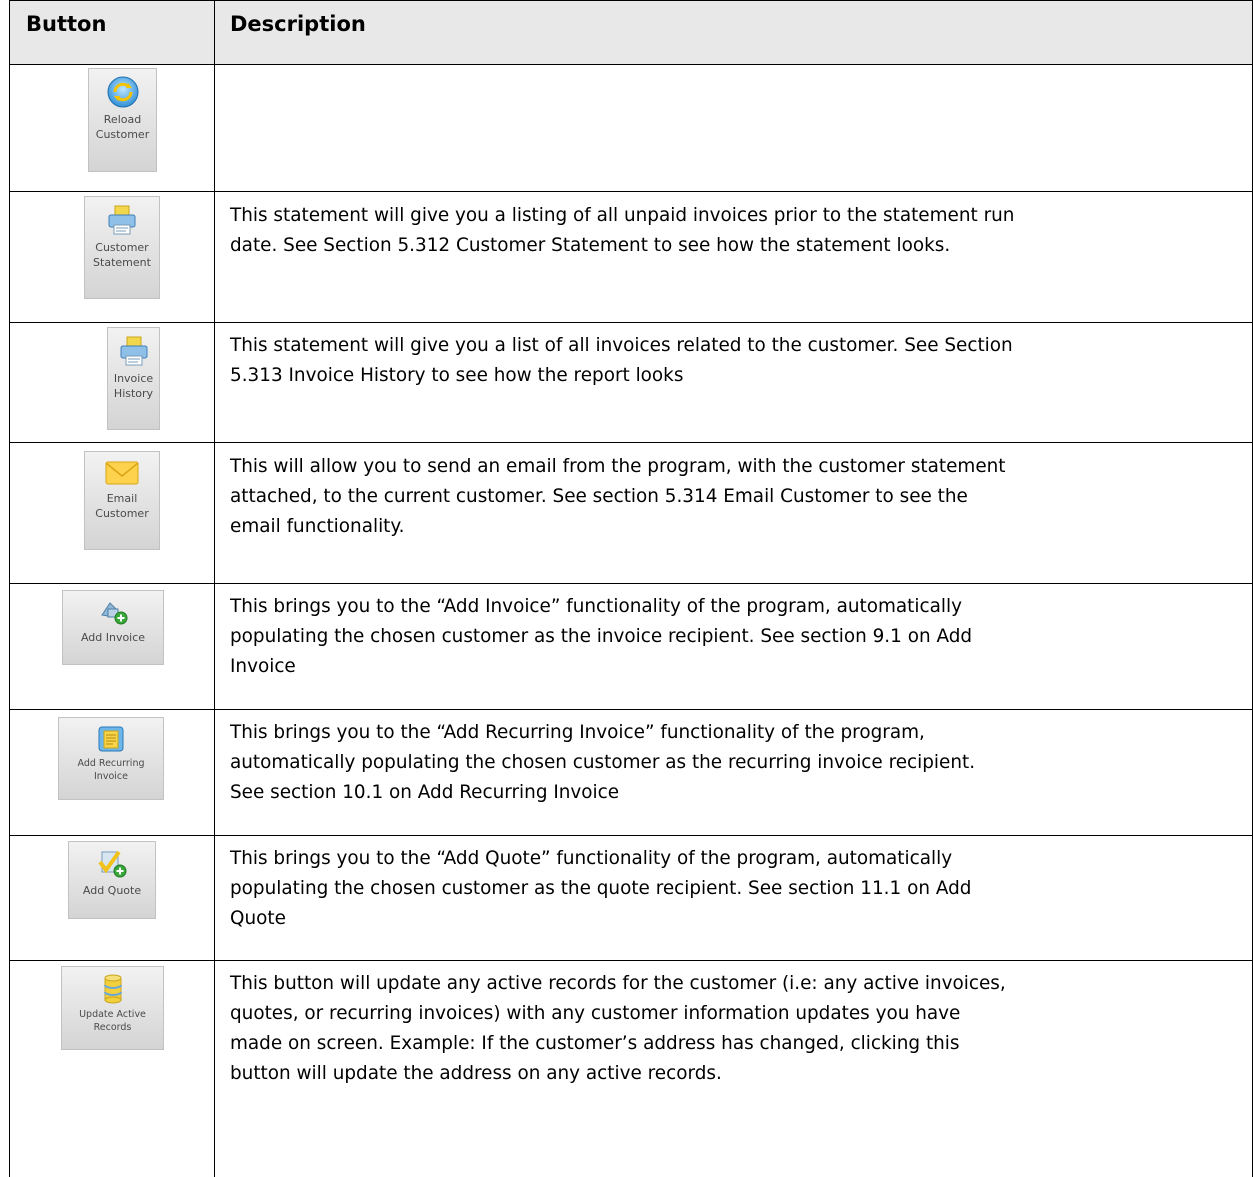  What do you see at coordinates (111, 770) in the screenshot?
I see `add-recurring-invoice-label: Add Recurring Invoice` at bounding box center [111, 770].